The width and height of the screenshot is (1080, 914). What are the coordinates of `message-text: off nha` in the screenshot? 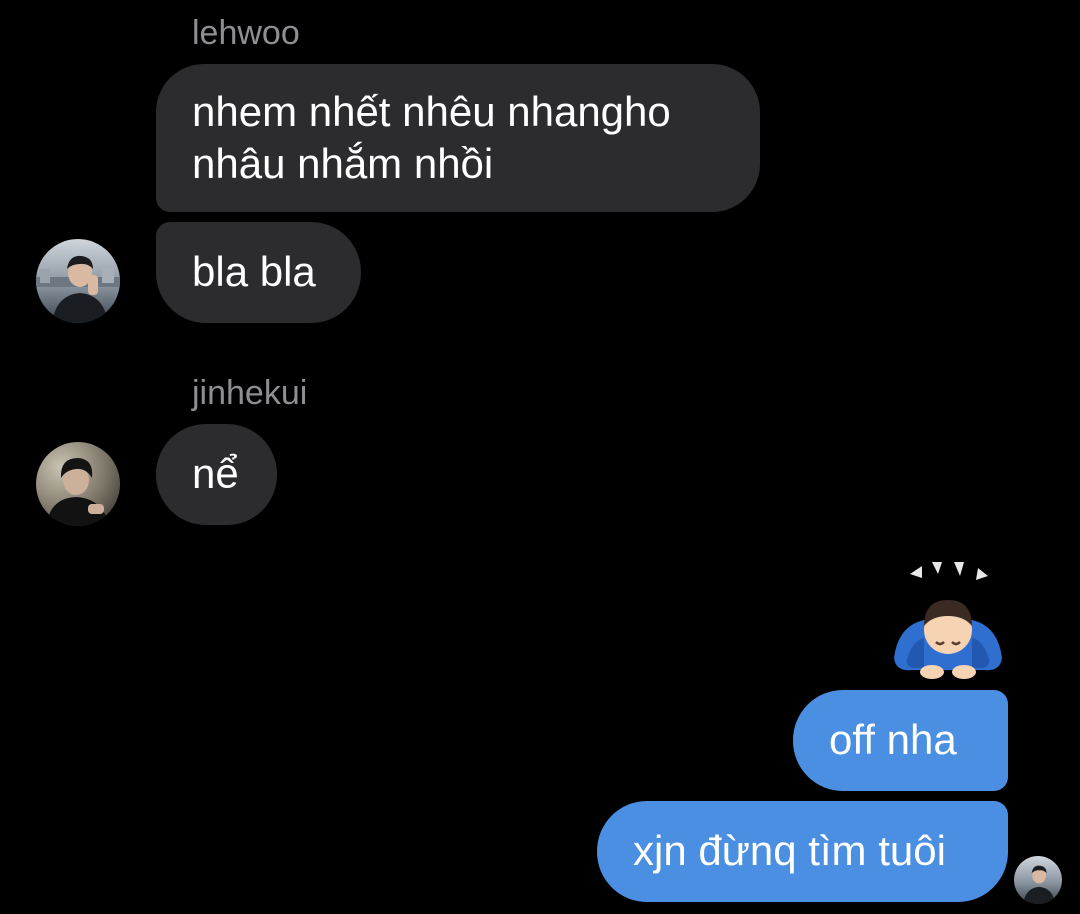 It's located at (893, 739).